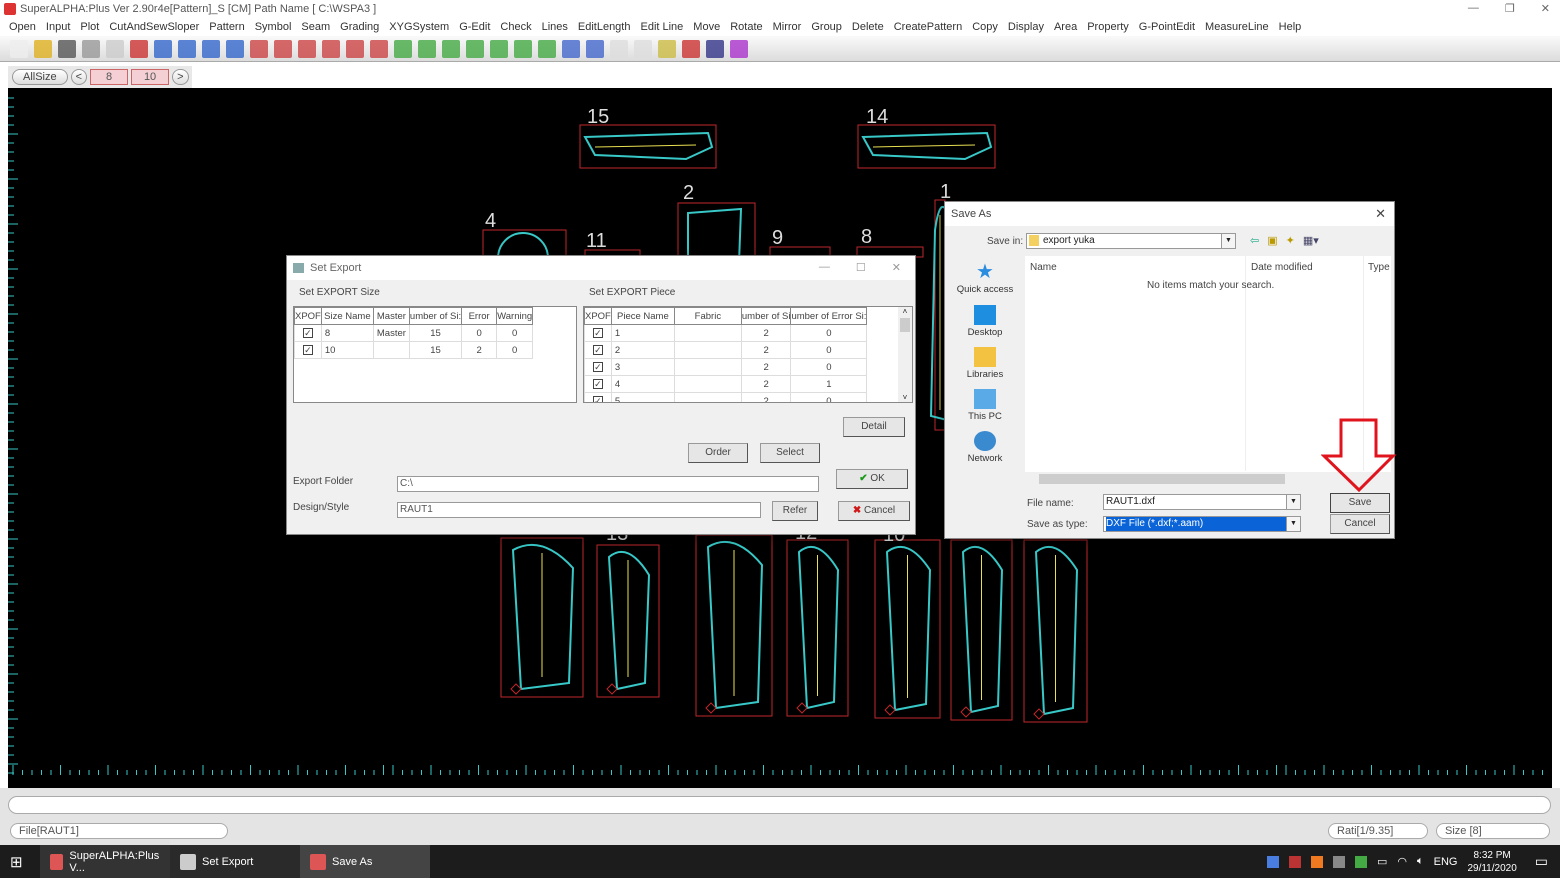  I want to click on prev-size-button: <, so click(79, 77).